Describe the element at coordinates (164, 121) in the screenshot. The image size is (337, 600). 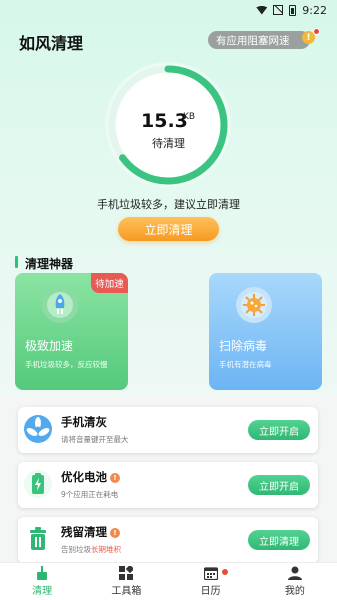
I see `junk-size-value: 15.3` at that location.